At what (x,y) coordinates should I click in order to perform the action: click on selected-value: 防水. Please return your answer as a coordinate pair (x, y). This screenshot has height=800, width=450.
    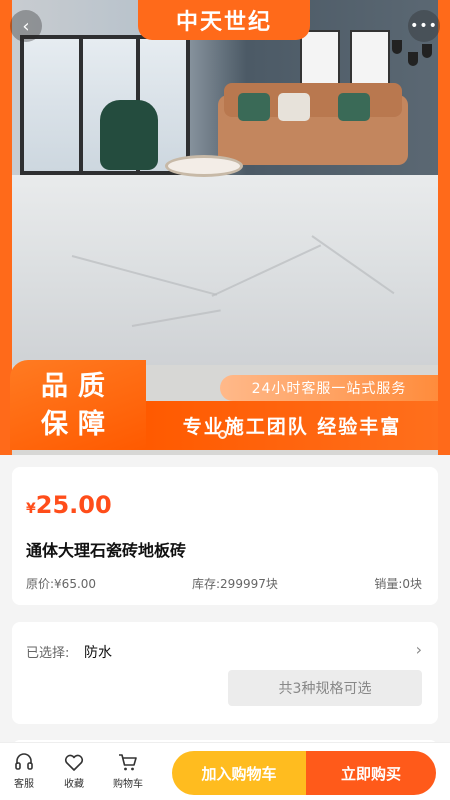
    Looking at the image, I should click on (98, 653).